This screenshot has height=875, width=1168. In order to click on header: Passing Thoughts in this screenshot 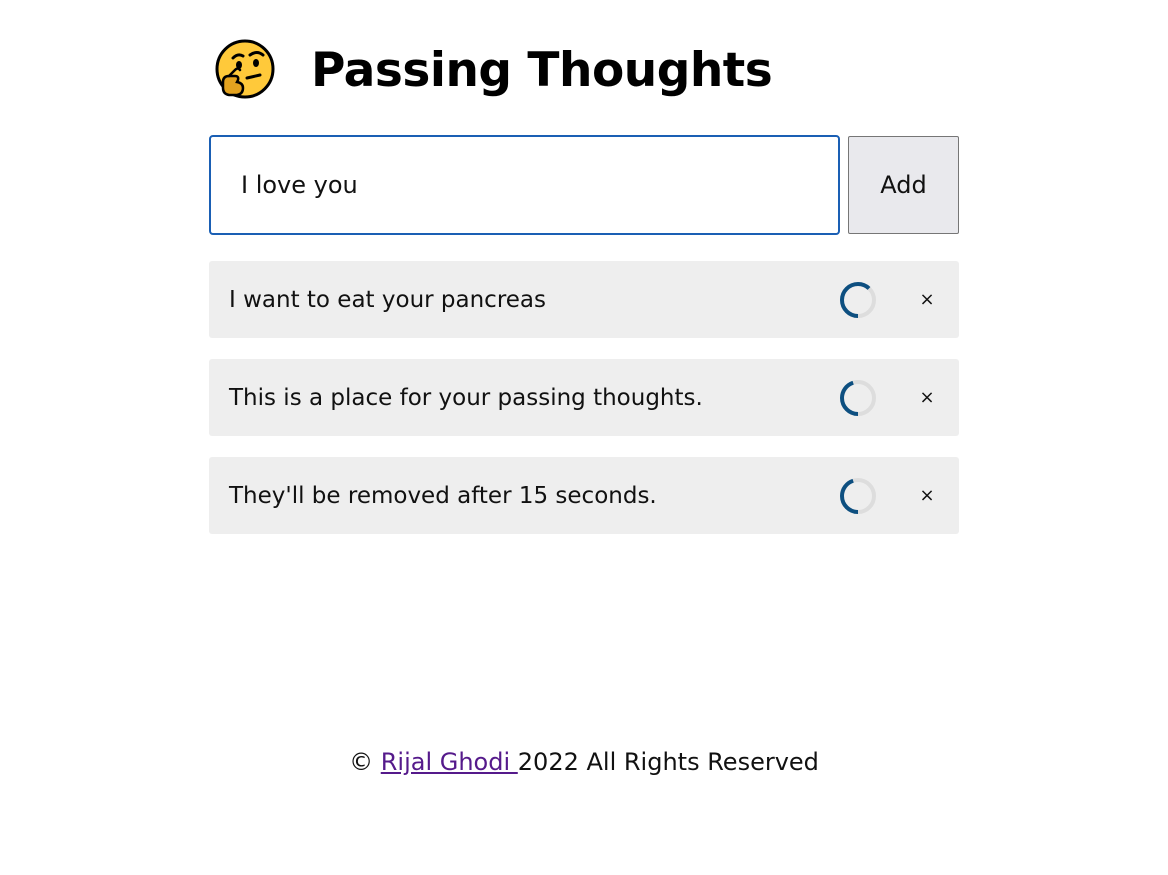, I will do `click(493, 70)`.